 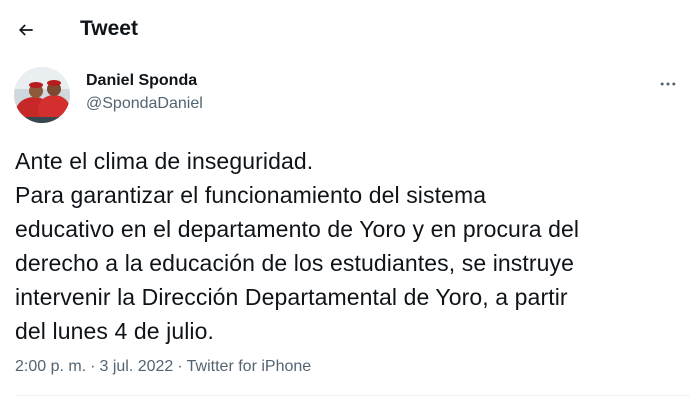 I want to click on display-name: Daniel Sponda, so click(x=144, y=81).